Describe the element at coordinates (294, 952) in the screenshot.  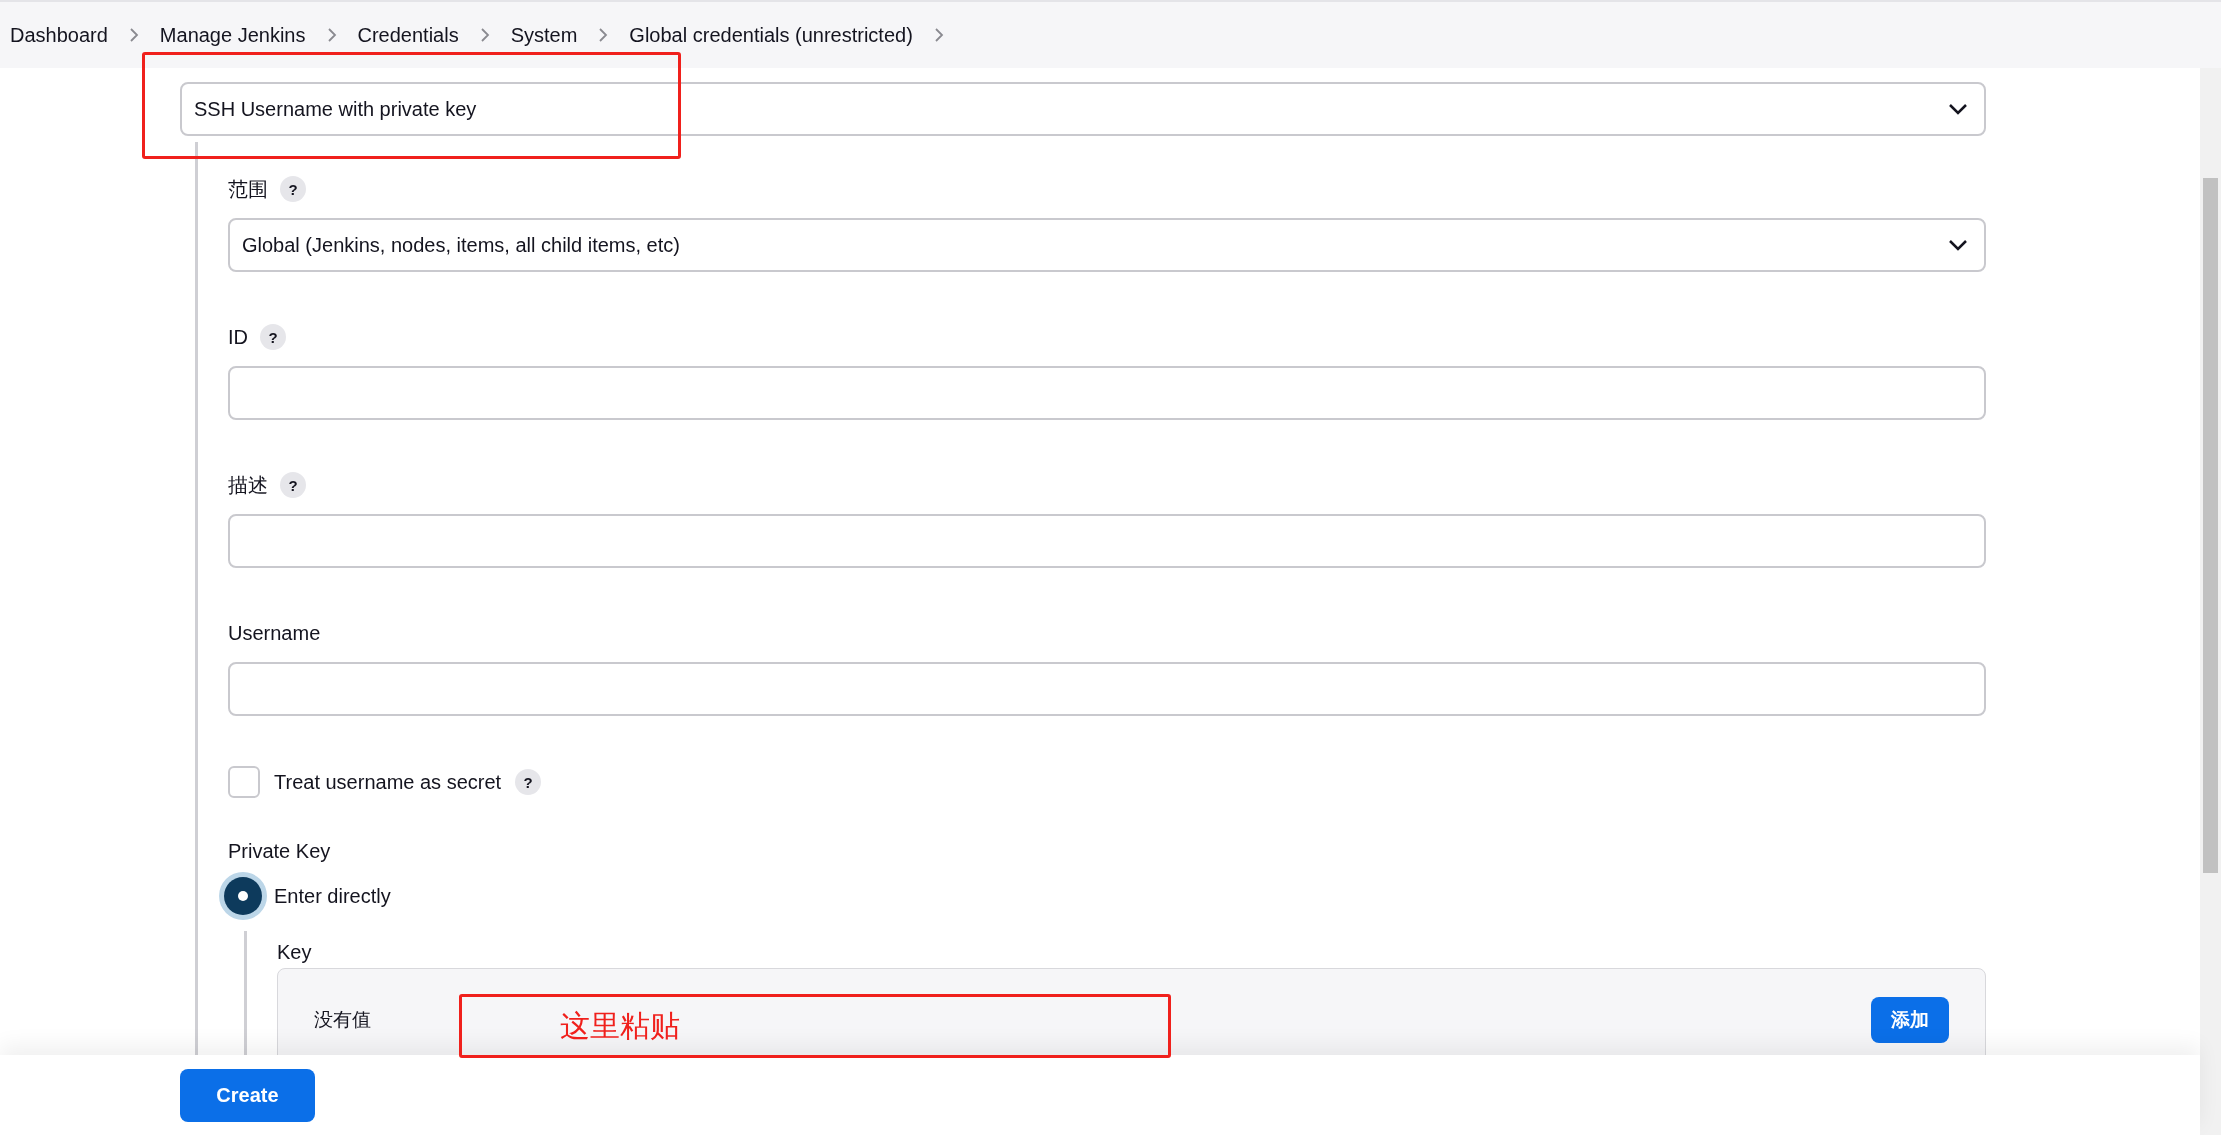
I see `field-label: Key` at that location.